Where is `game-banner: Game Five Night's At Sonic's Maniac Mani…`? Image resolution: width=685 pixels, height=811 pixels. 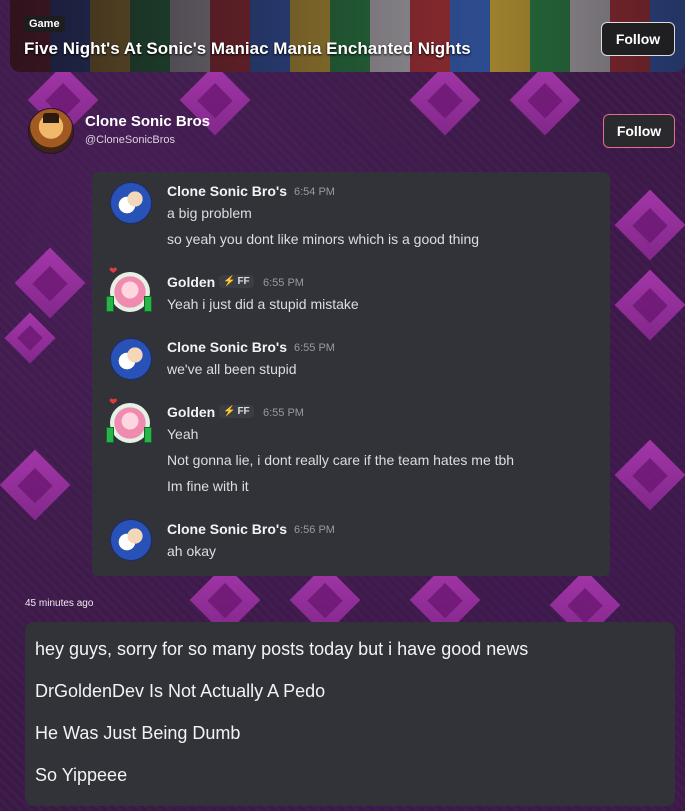 game-banner: Game Five Night's At Sonic's Maniac Mani… is located at coordinates (347, 36).